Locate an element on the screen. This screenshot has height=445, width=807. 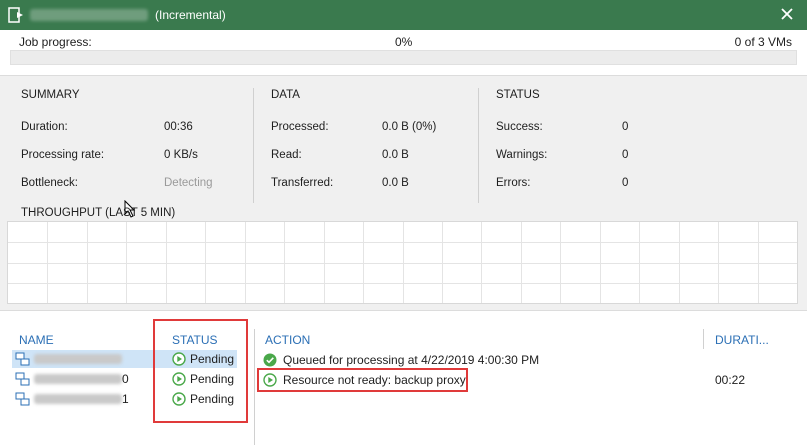
vm-name-suffix: 1 is located at coordinates (125, 399).